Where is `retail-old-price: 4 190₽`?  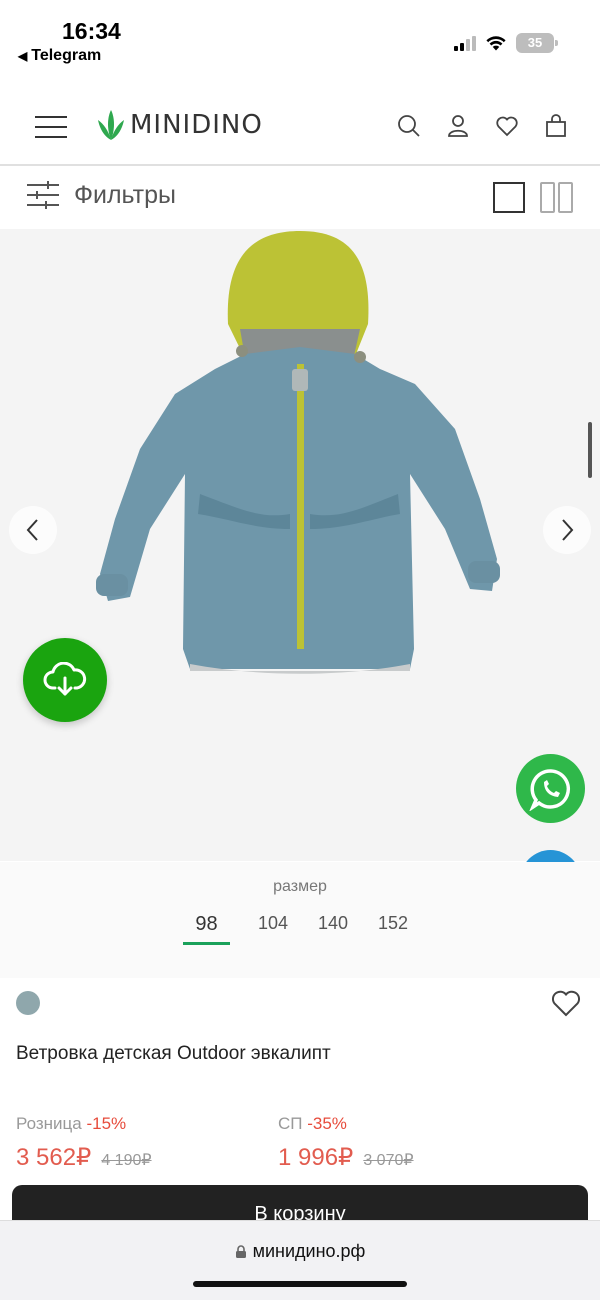
retail-old-price: 4 190₽ is located at coordinates (126, 1160).